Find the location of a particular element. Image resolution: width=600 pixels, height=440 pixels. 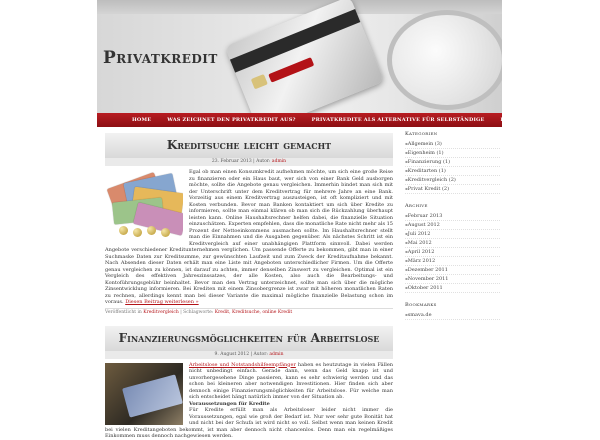

category-item: Finanzierung (1) is located at coordinates (452, 162).